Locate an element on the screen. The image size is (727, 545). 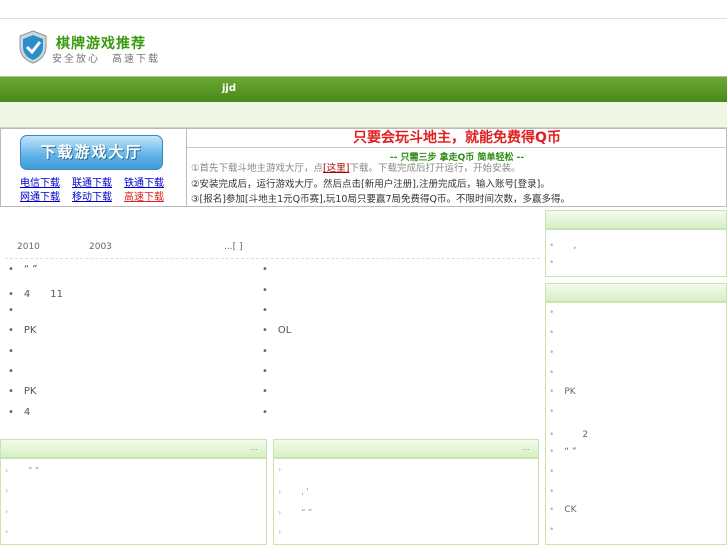
download-link-tietong: 铁通下载 is located at coordinates (144, 181).